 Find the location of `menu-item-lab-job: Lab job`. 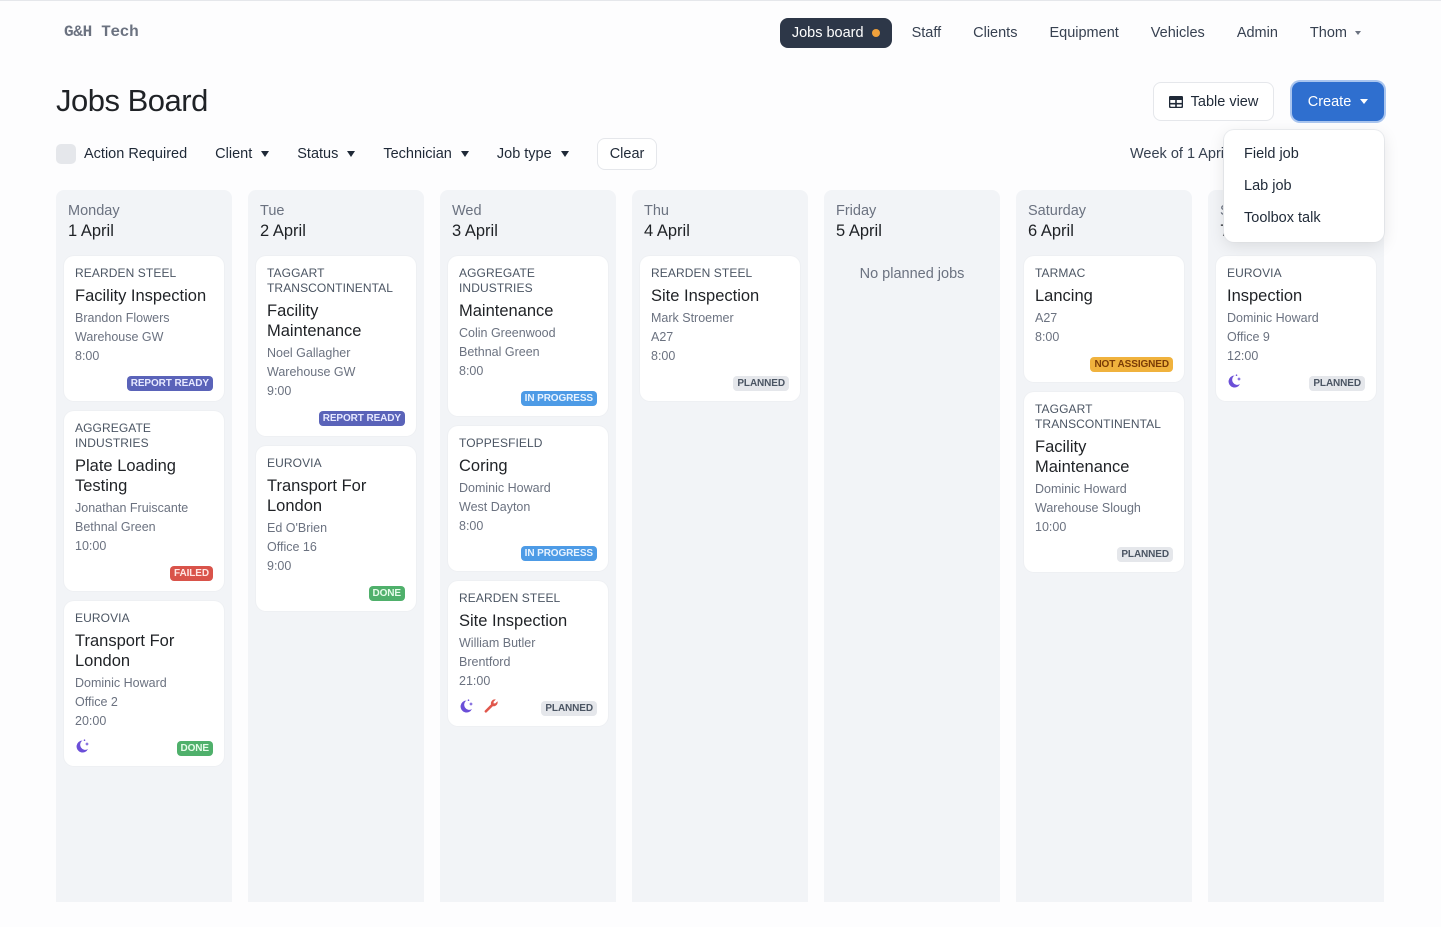

menu-item-lab-job: Lab job is located at coordinates (1304, 186).